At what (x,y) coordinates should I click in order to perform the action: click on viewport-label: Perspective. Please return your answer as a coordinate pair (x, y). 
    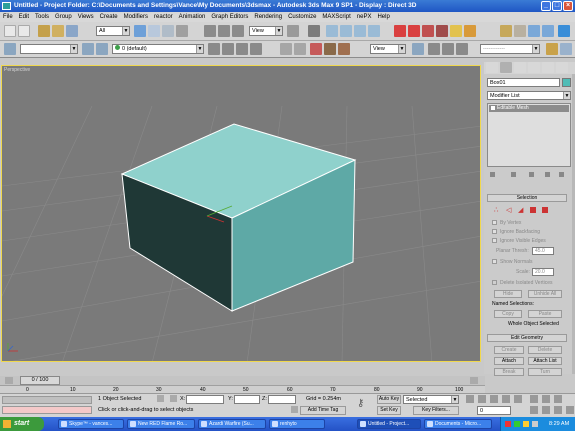
    Looking at the image, I should click on (17, 70).